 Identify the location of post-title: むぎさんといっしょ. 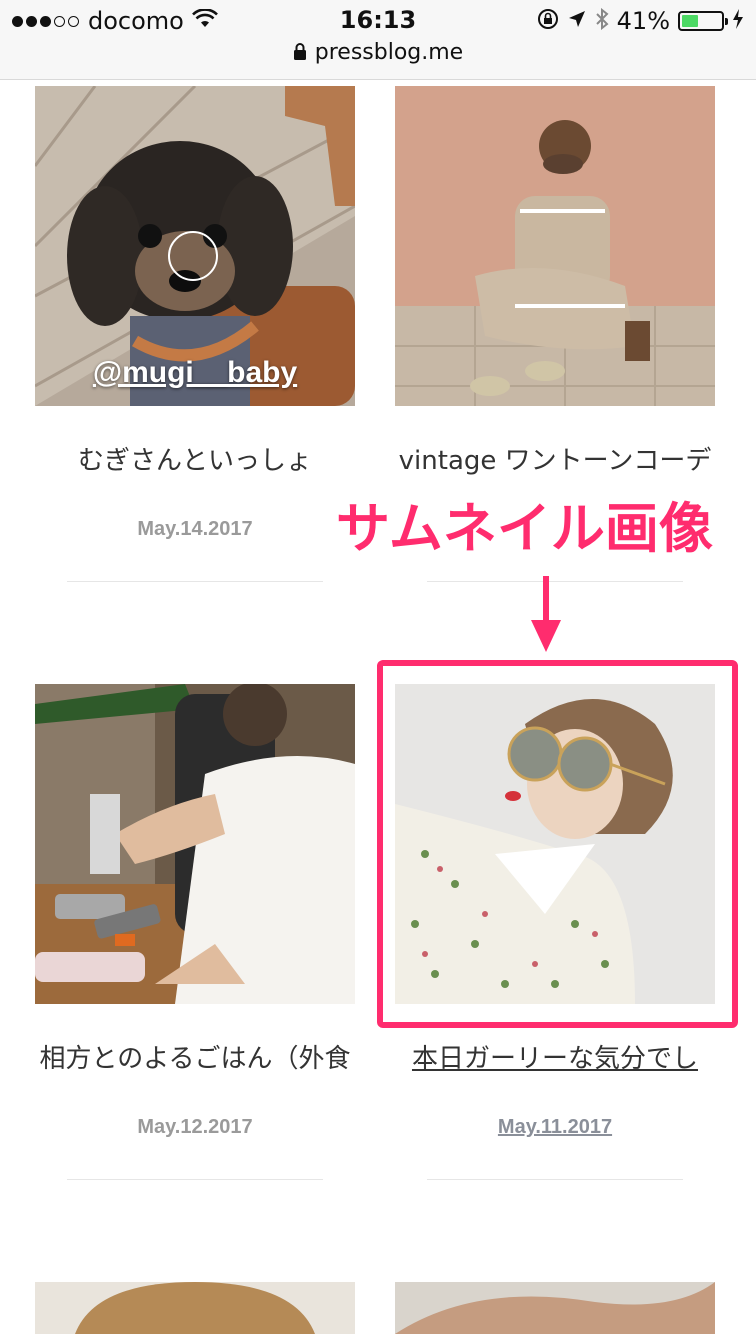
(195, 458).